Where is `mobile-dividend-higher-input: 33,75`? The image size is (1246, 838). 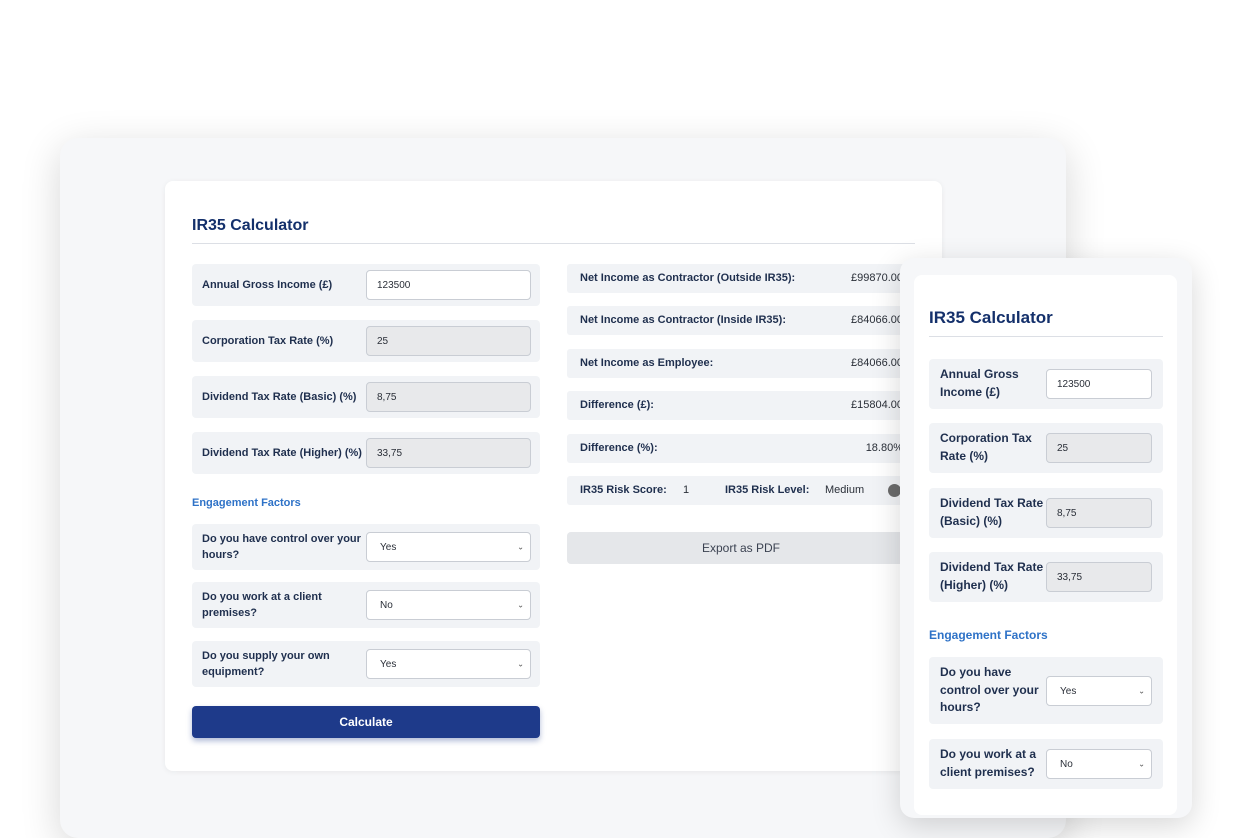
mobile-dividend-higher-input: 33,75 is located at coordinates (1099, 577).